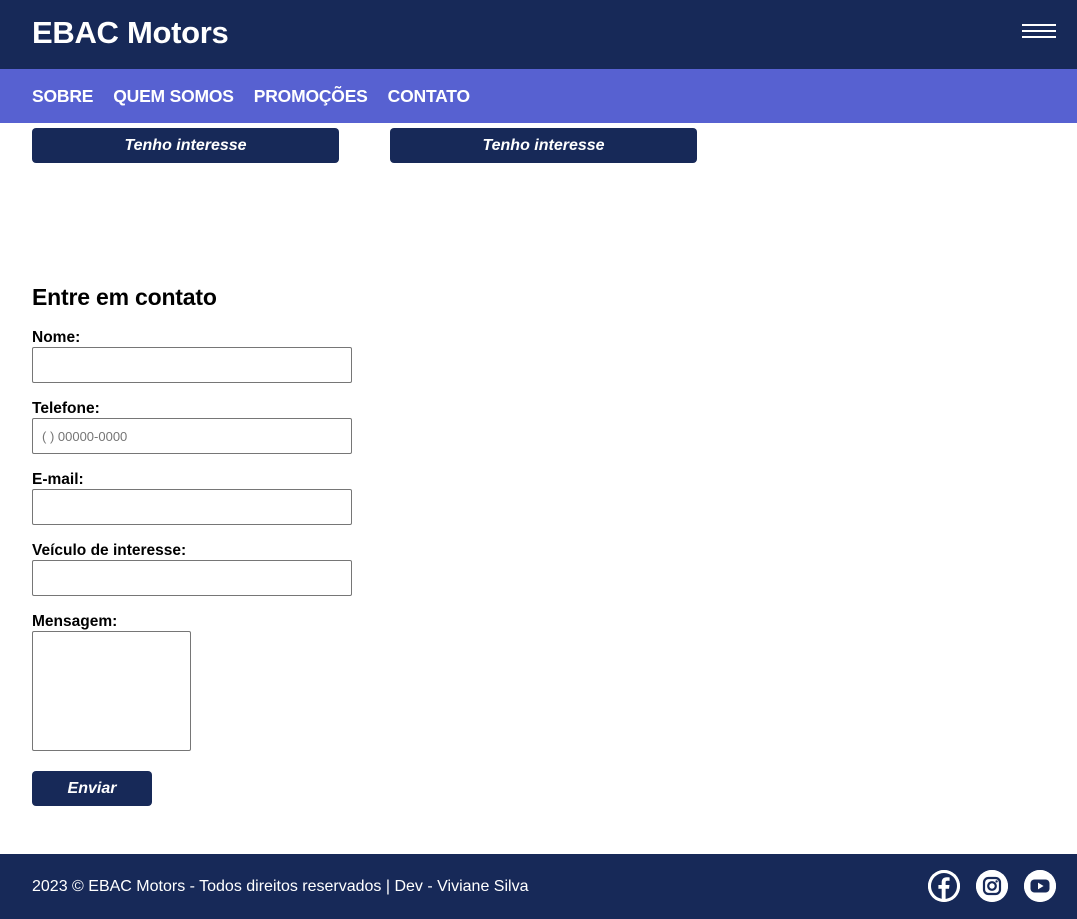  What do you see at coordinates (429, 96) in the screenshot?
I see `nav-item-contato: CONTATO` at bounding box center [429, 96].